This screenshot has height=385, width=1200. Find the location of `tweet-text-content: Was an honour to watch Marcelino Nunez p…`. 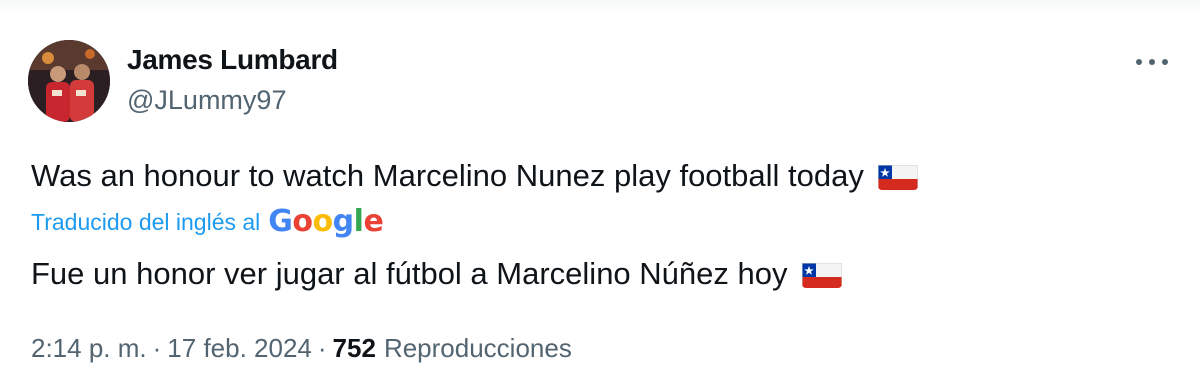

tweet-text-content: Was an honour to watch Marcelino Nunez p… is located at coordinates (447, 175).